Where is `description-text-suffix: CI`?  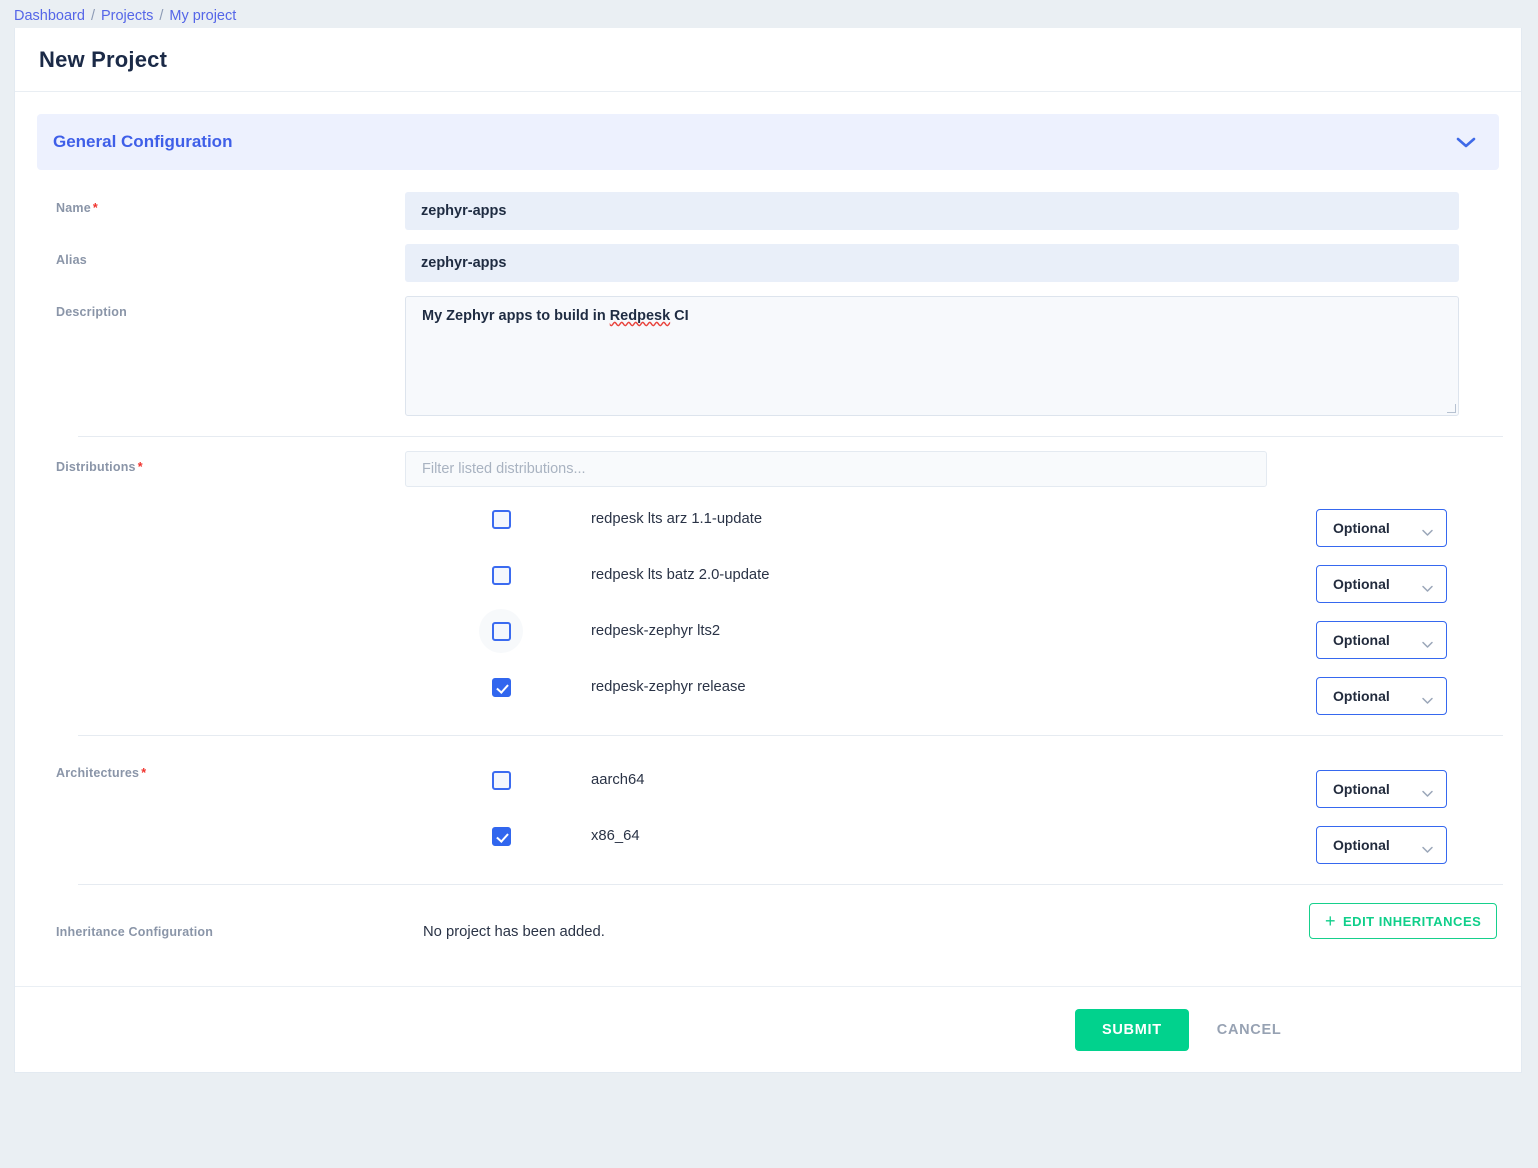 description-text-suffix: CI is located at coordinates (679, 316).